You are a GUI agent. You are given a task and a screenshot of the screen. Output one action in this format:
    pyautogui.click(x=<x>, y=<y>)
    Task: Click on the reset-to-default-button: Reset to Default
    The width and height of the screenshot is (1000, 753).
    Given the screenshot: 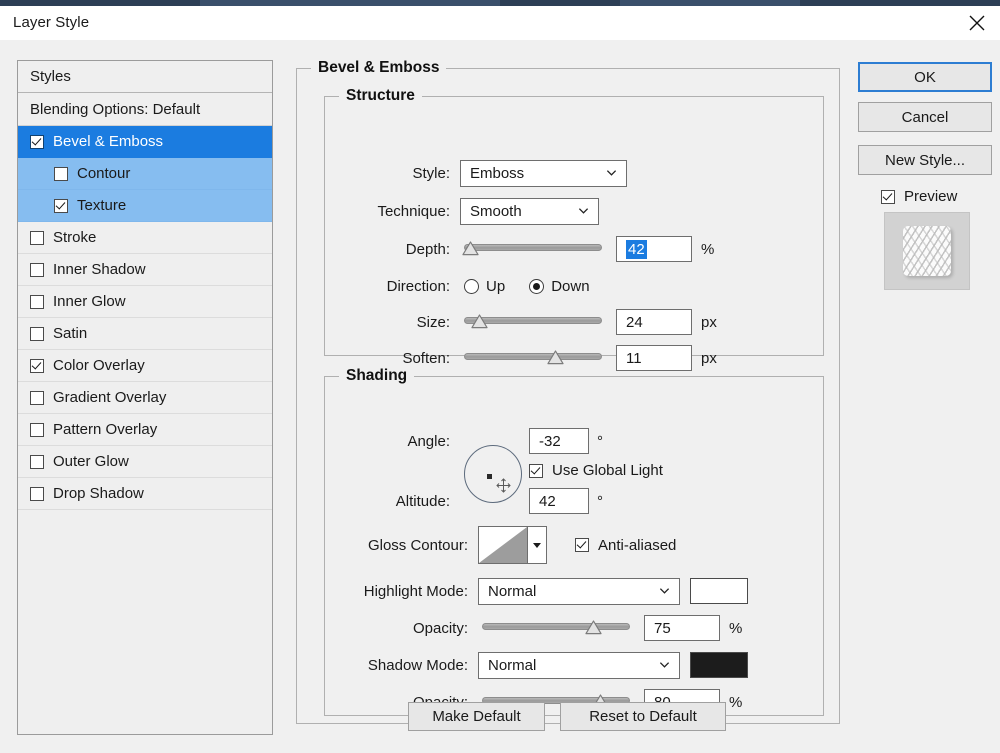 What is the action you would take?
    pyautogui.click(x=643, y=716)
    